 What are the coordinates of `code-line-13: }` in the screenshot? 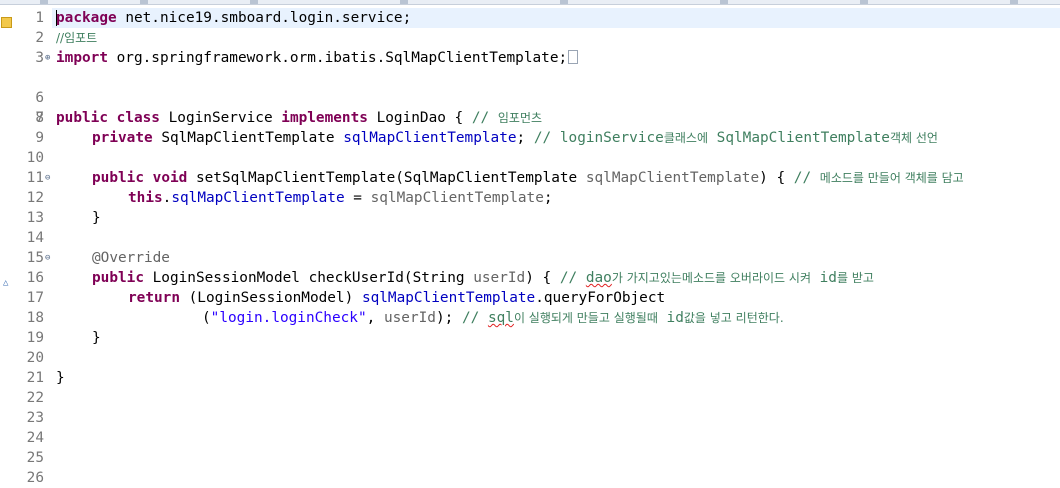 It's located at (96, 218).